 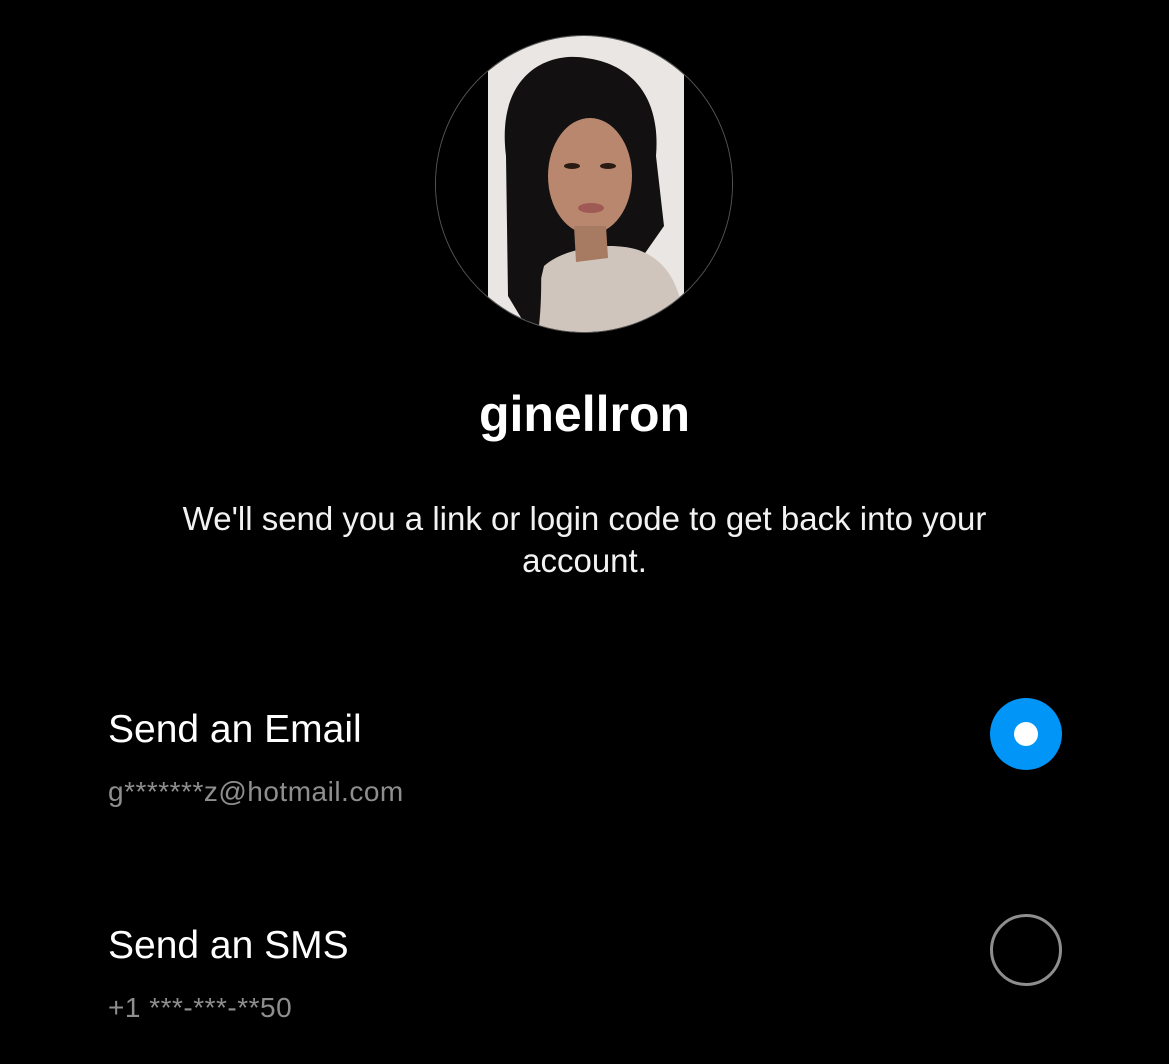 I want to click on radio-selected-dot-icon, so click(x=1026, y=734).